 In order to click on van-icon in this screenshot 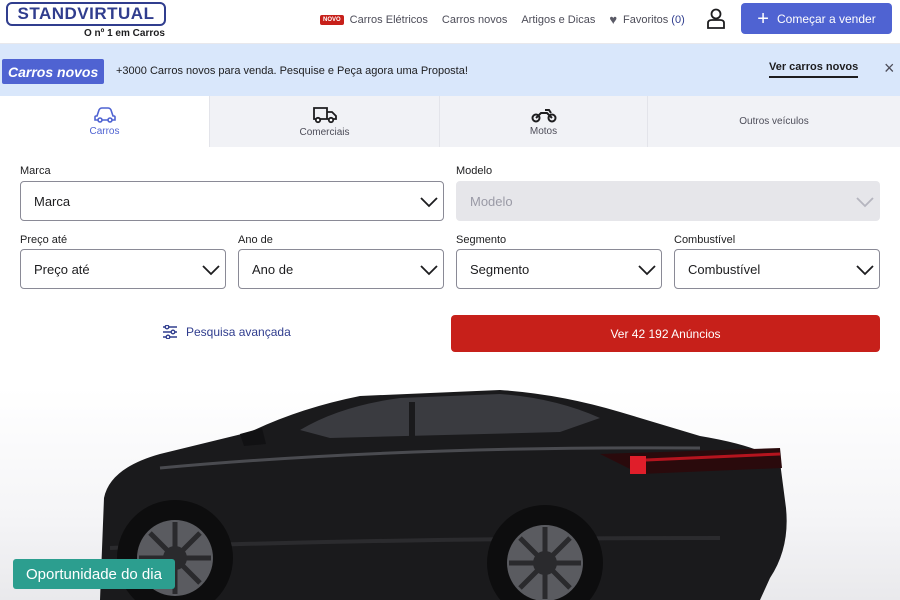, I will do `click(324, 114)`.